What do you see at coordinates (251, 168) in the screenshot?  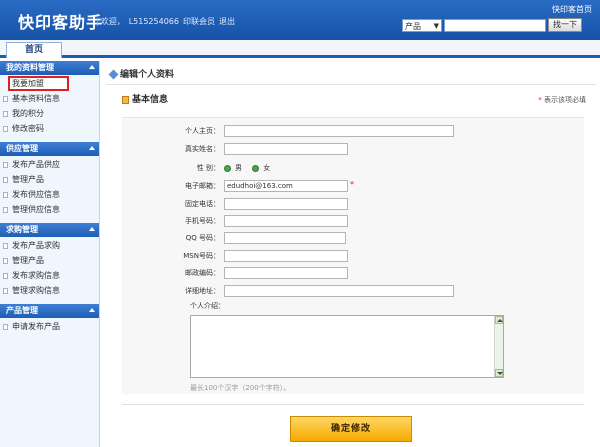 I see `gender-radio-group: 男 女` at bounding box center [251, 168].